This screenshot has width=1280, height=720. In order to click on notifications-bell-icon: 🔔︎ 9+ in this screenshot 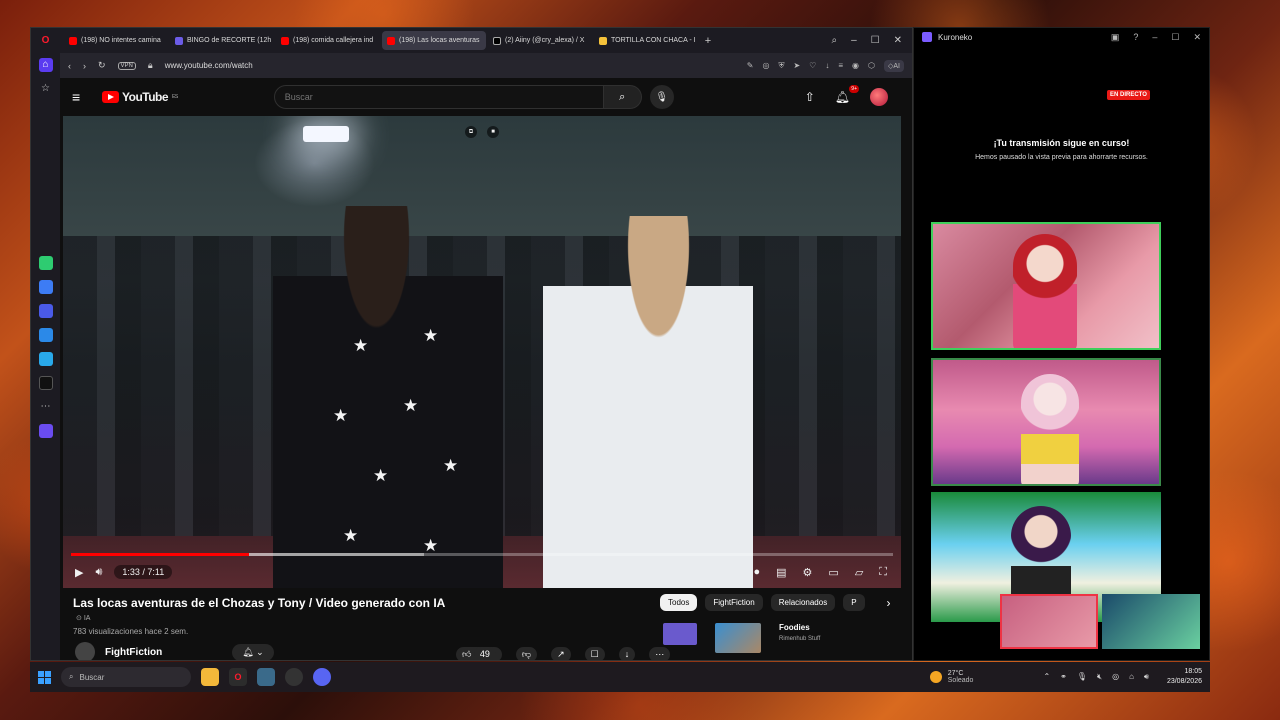, I will do `click(847, 94)`.